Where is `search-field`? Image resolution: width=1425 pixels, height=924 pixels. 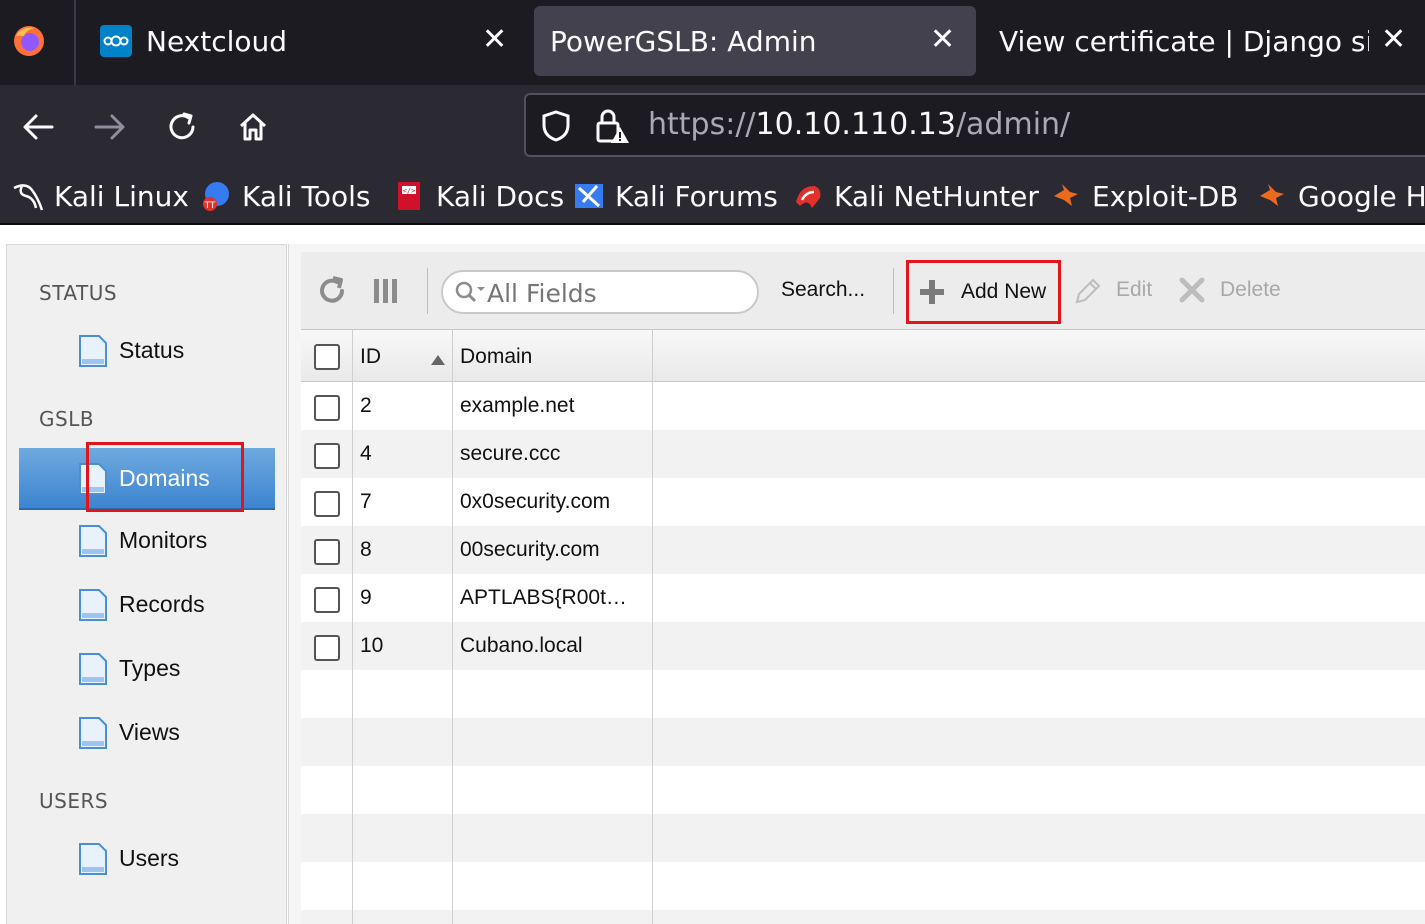
search-field is located at coordinates (600, 292).